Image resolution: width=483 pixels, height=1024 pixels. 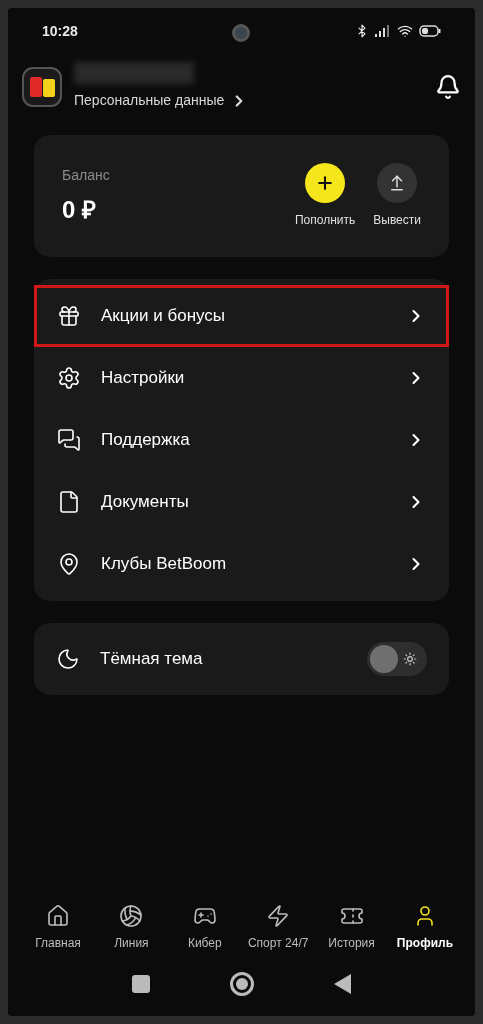 I want to click on nav-tab: Профиль, so click(x=424, y=928).